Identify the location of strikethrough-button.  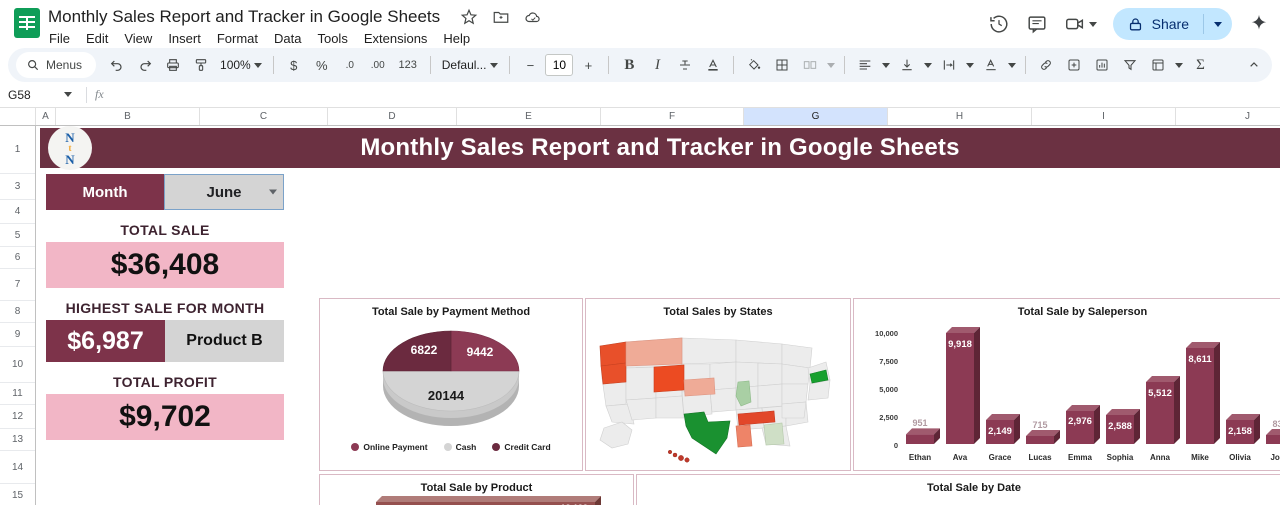
(685, 65).